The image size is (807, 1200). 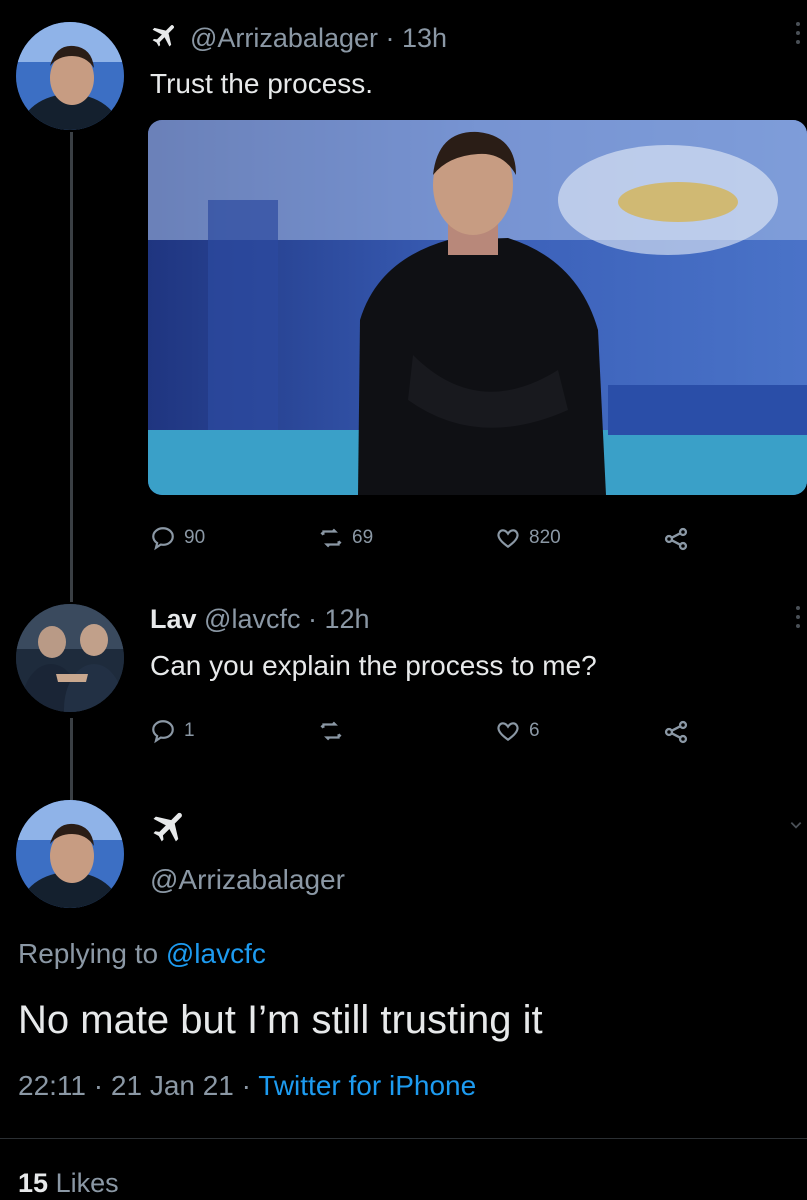 I want to click on tweet-meta: 22:11 · 21 Jan 21 · Twitter for iPhone, so click(x=247, y=1085).